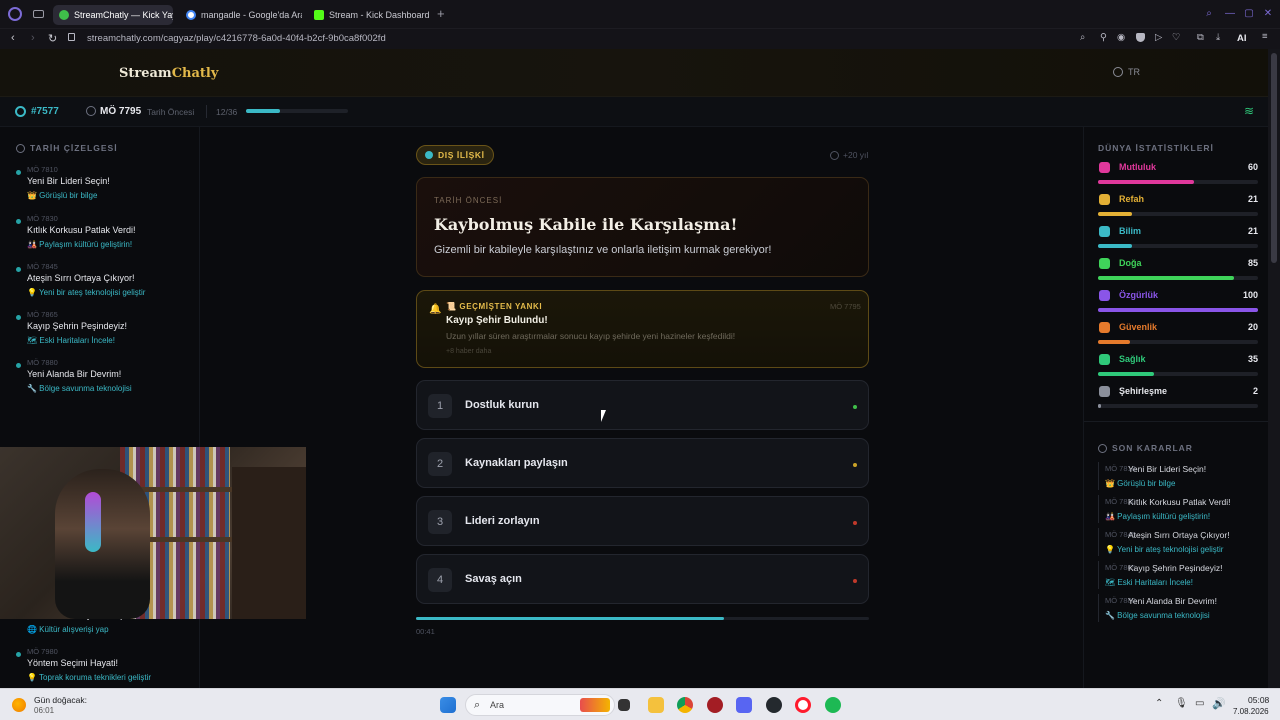 Image resolution: width=1280 pixels, height=720 pixels. I want to click on tab-google: mangadle - Google'da Ara, so click(241, 15).